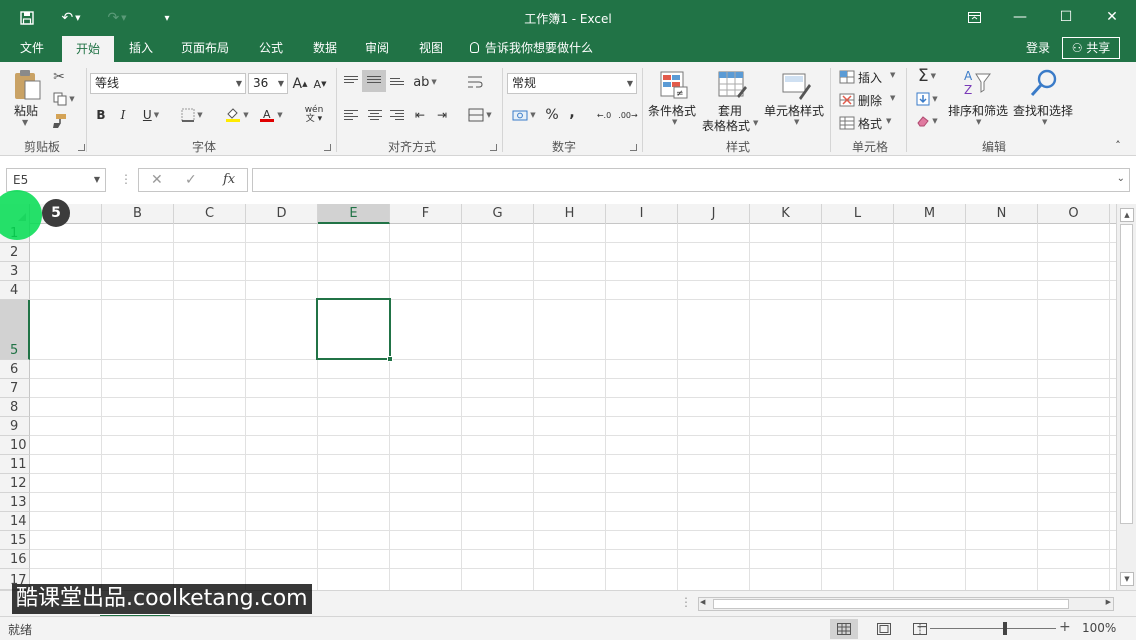 The width and height of the screenshot is (1136, 640). I want to click on row-header: 7, so click(15, 388).